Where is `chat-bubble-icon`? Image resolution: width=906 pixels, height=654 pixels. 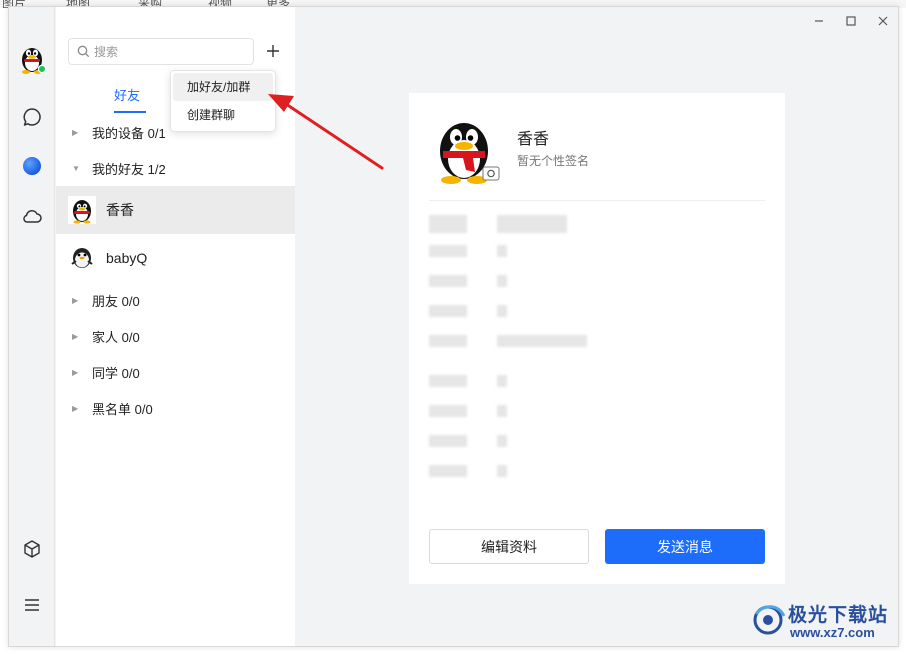
chat-bubble-icon is located at coordinates (32, 117).